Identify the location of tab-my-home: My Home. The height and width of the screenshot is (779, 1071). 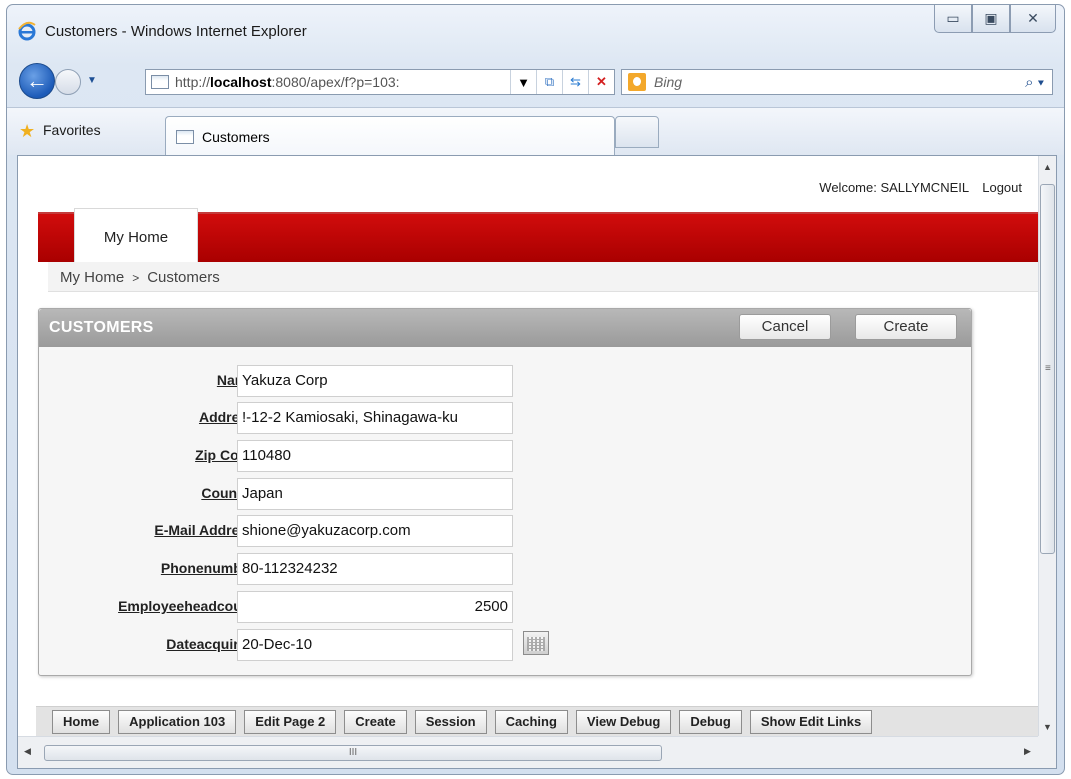
(136, 235).